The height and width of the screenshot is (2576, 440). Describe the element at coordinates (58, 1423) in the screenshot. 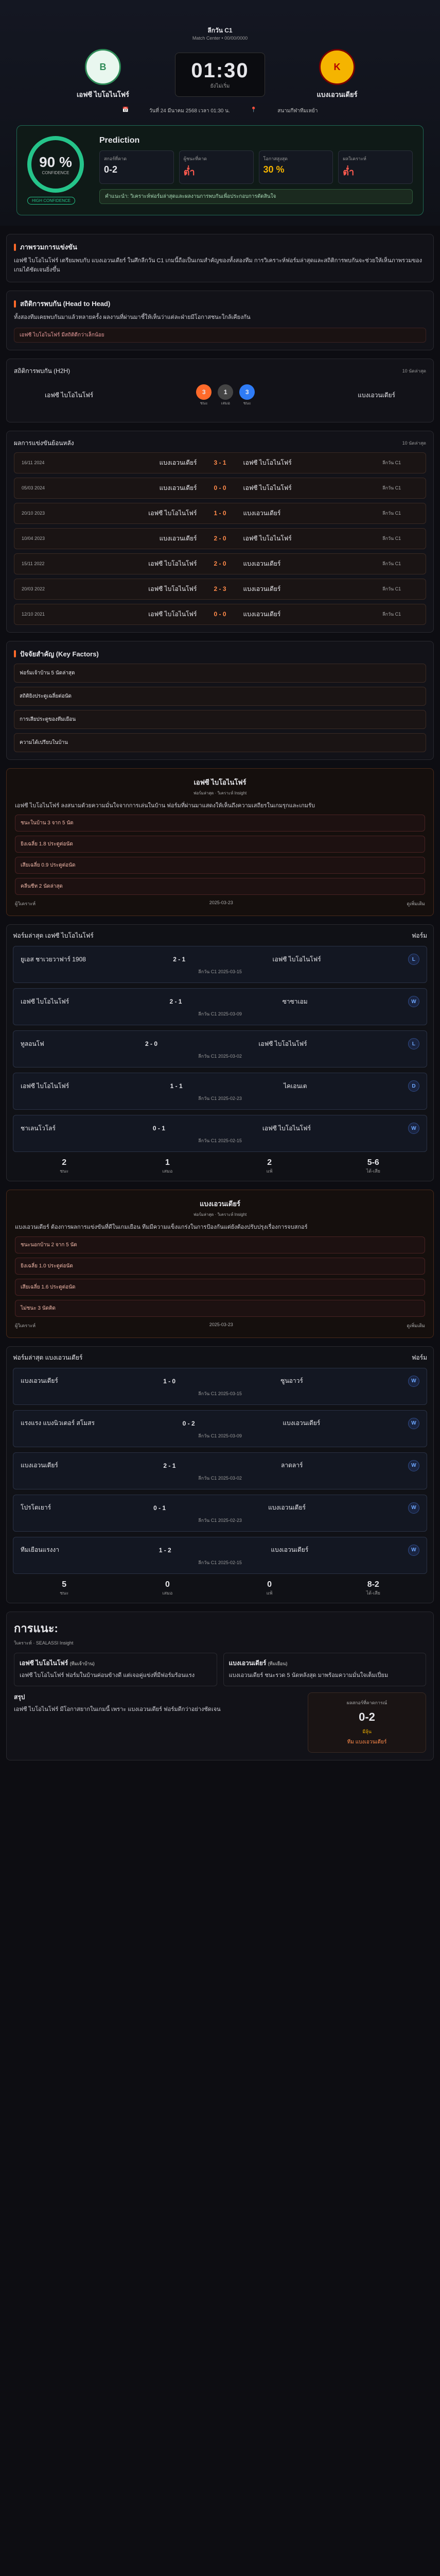

I see `match-home: แรงแรง แบงนิวเตอร์ สโมสร` at that location.